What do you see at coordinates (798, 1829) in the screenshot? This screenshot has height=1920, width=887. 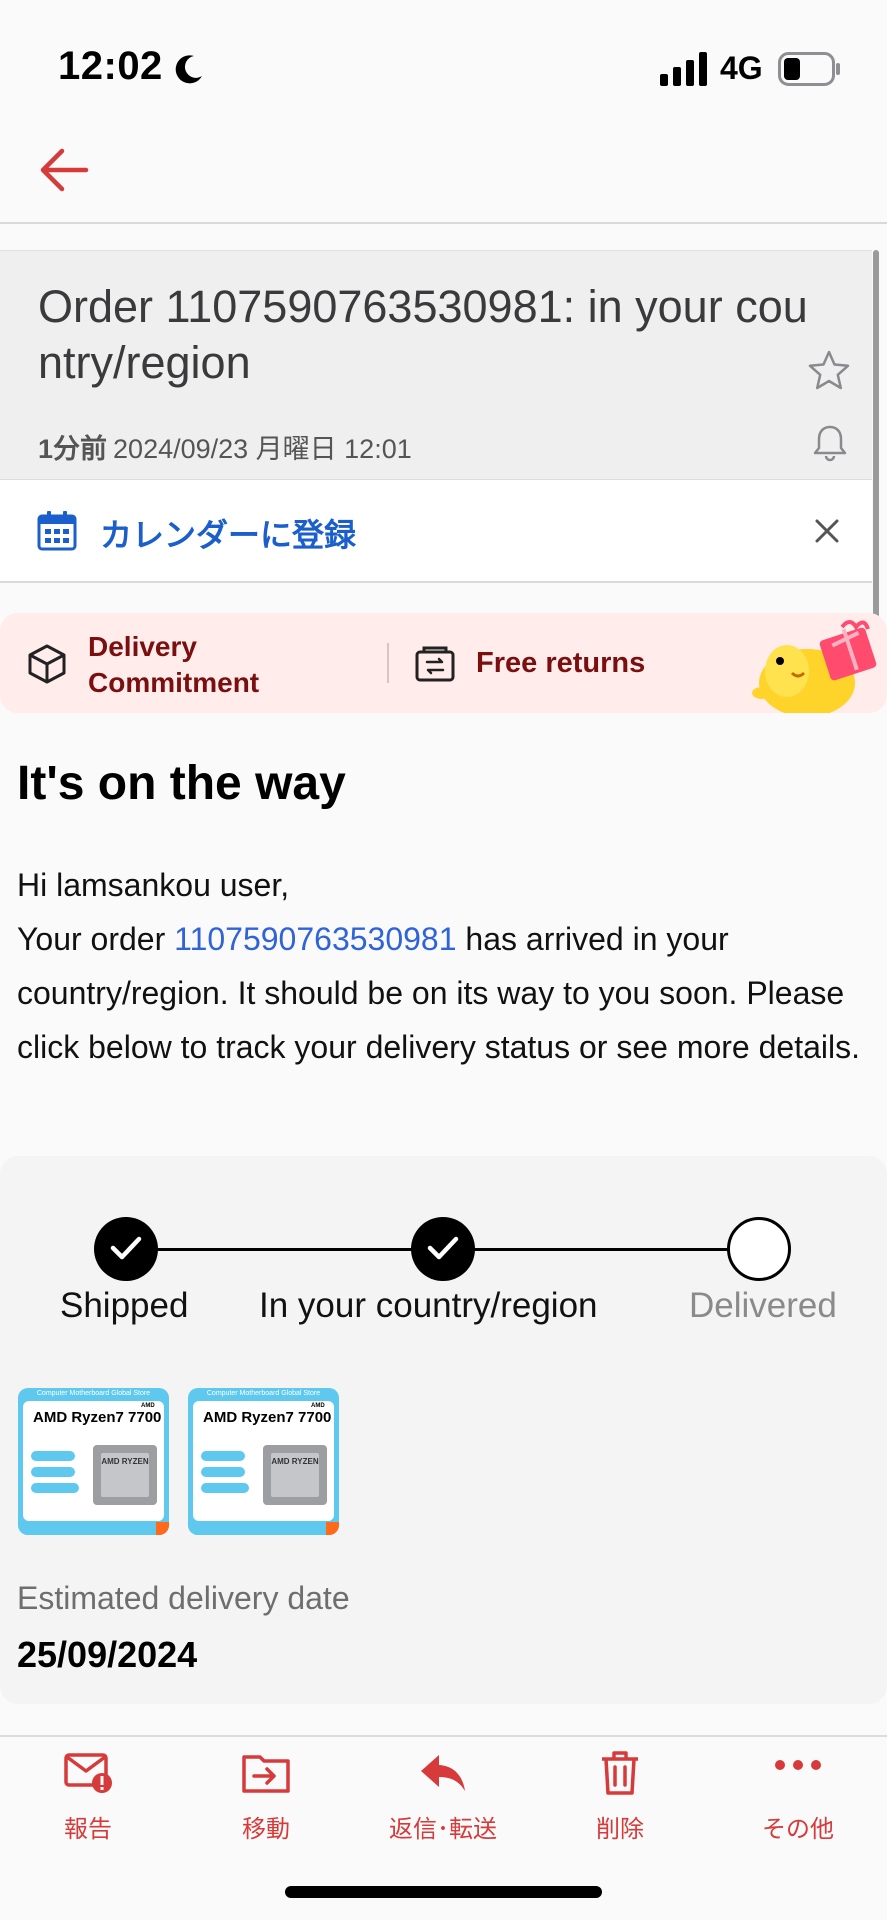 I see `more-label: その他` at bounding box center [798, 1829].